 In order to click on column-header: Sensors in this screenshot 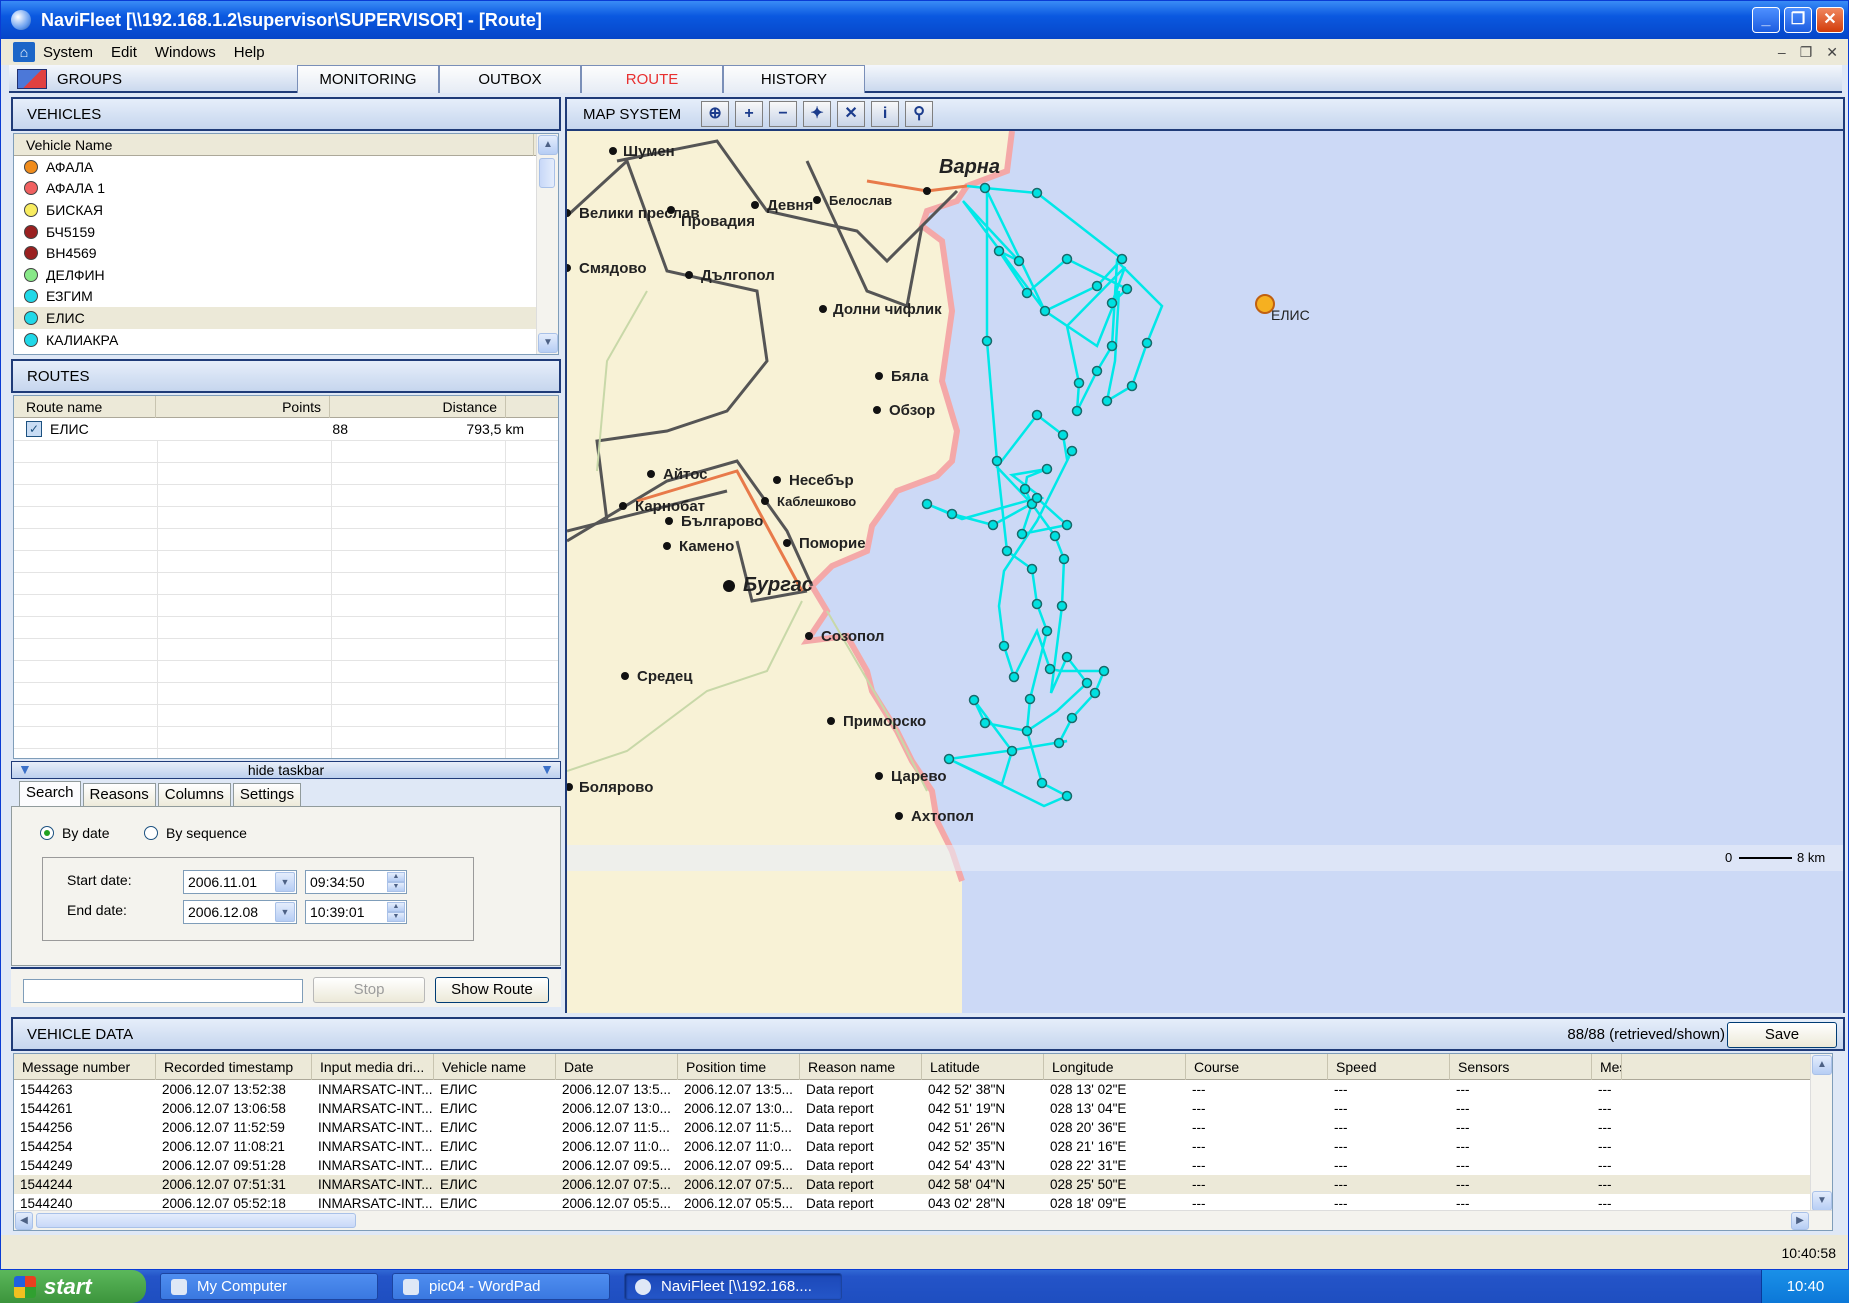, I will do `click(1521, 1067)`.